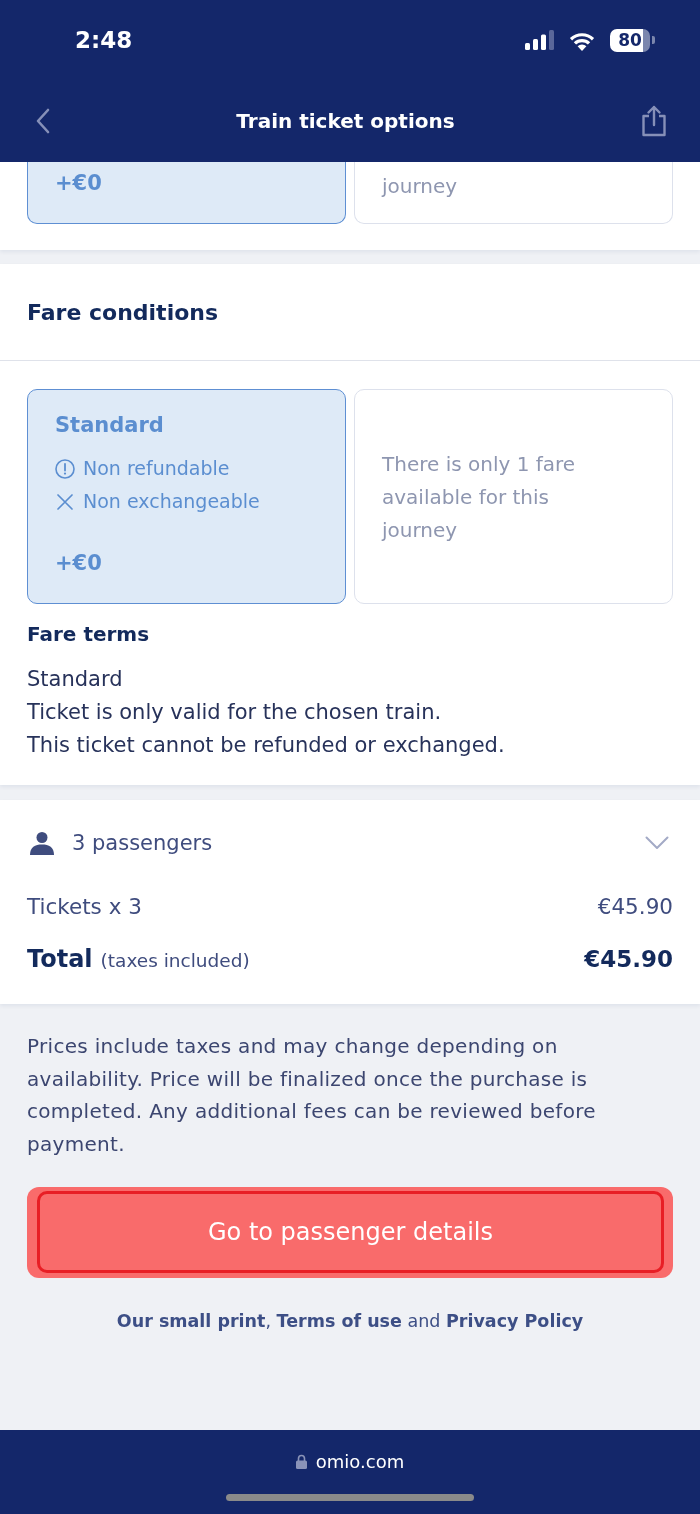 This screenshot has width=700, height=1514. I want to click on fare-name: Standard, so click(109, 425).